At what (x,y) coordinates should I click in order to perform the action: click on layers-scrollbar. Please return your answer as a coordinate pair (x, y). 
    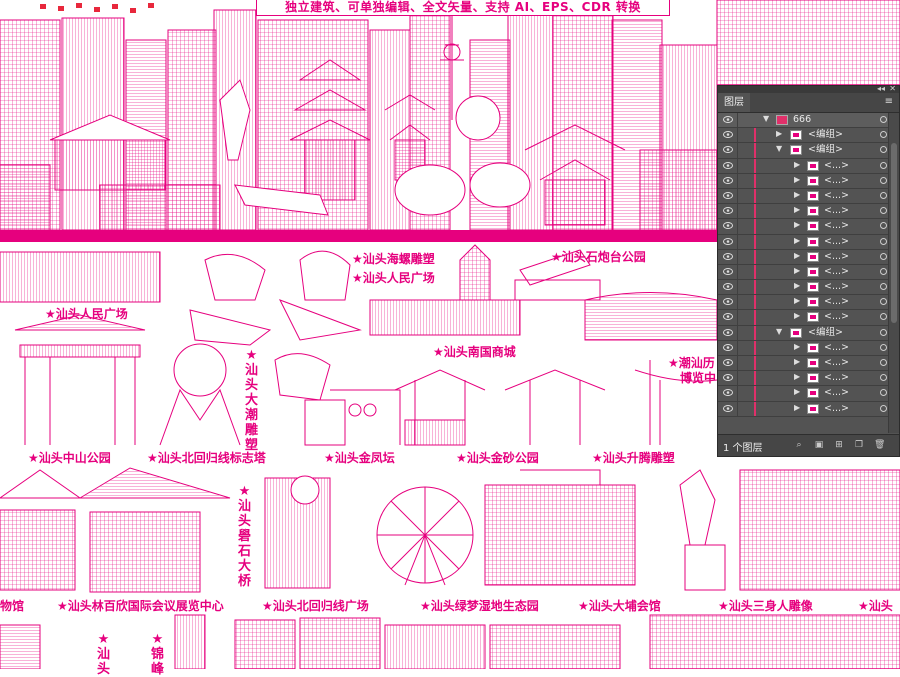
    Looking at the image, I should click on (893, 273).